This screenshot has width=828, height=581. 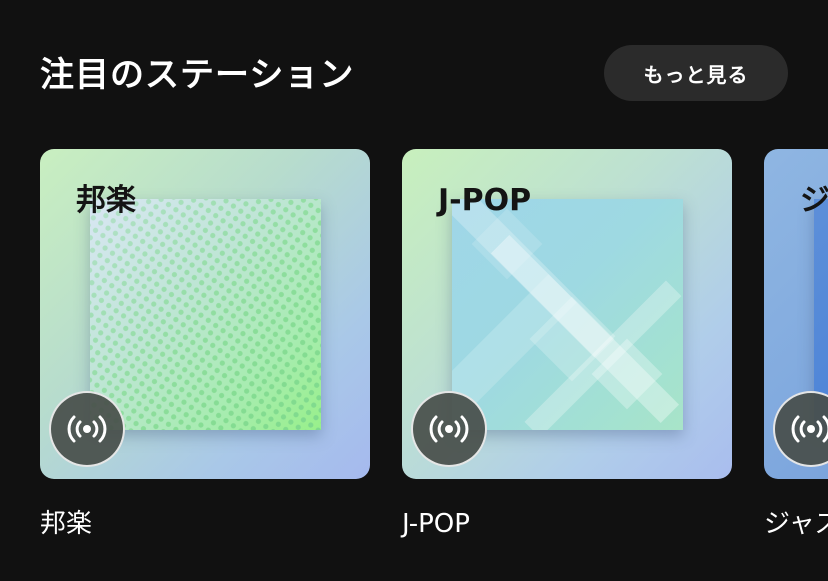 I want to click on artwork-caption: J-POP, so click(x=485, y=200).